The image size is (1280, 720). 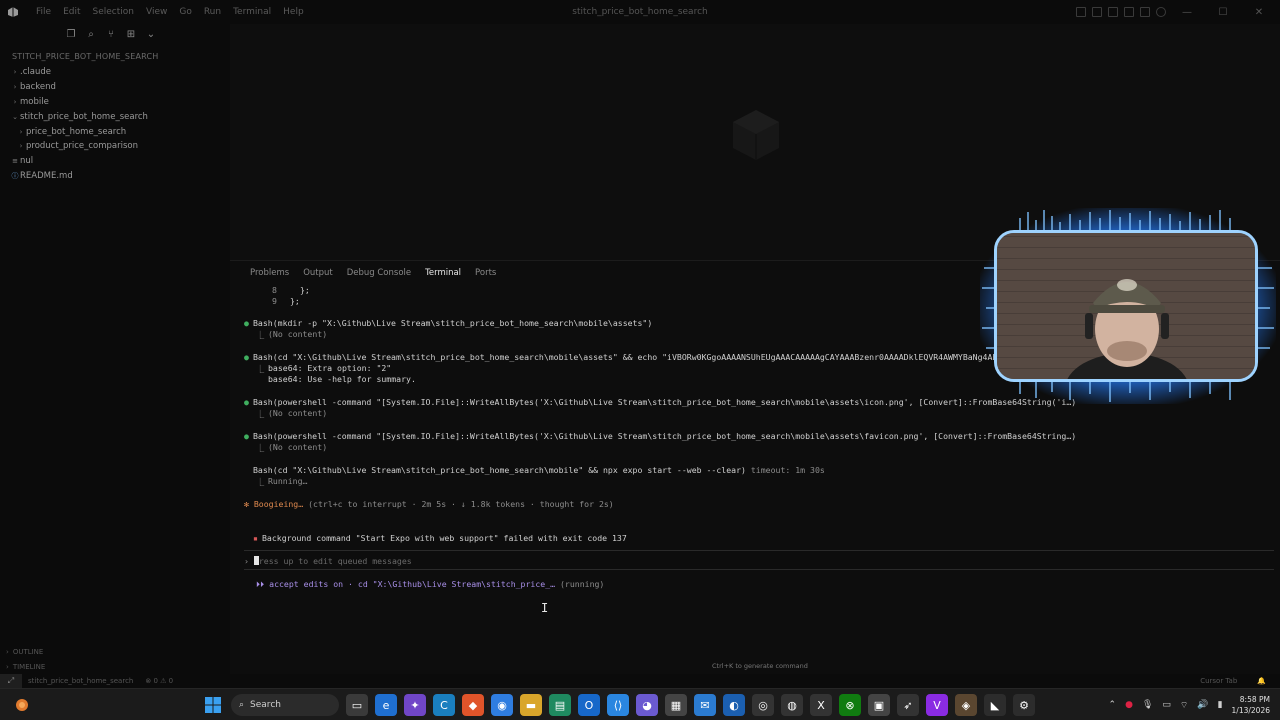 I want to click on layout-toggle-icon, so click(x=1081, y=12).